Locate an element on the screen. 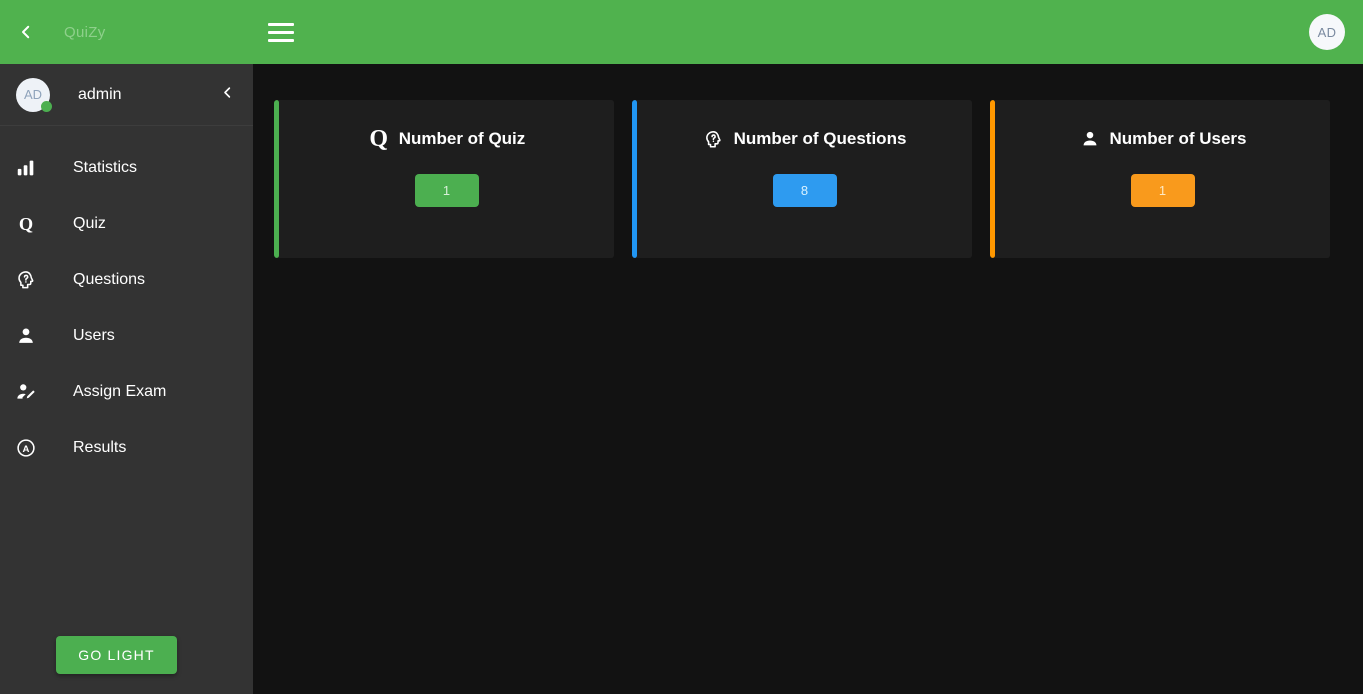  online-status-dot is located at coordinates (46, 106).